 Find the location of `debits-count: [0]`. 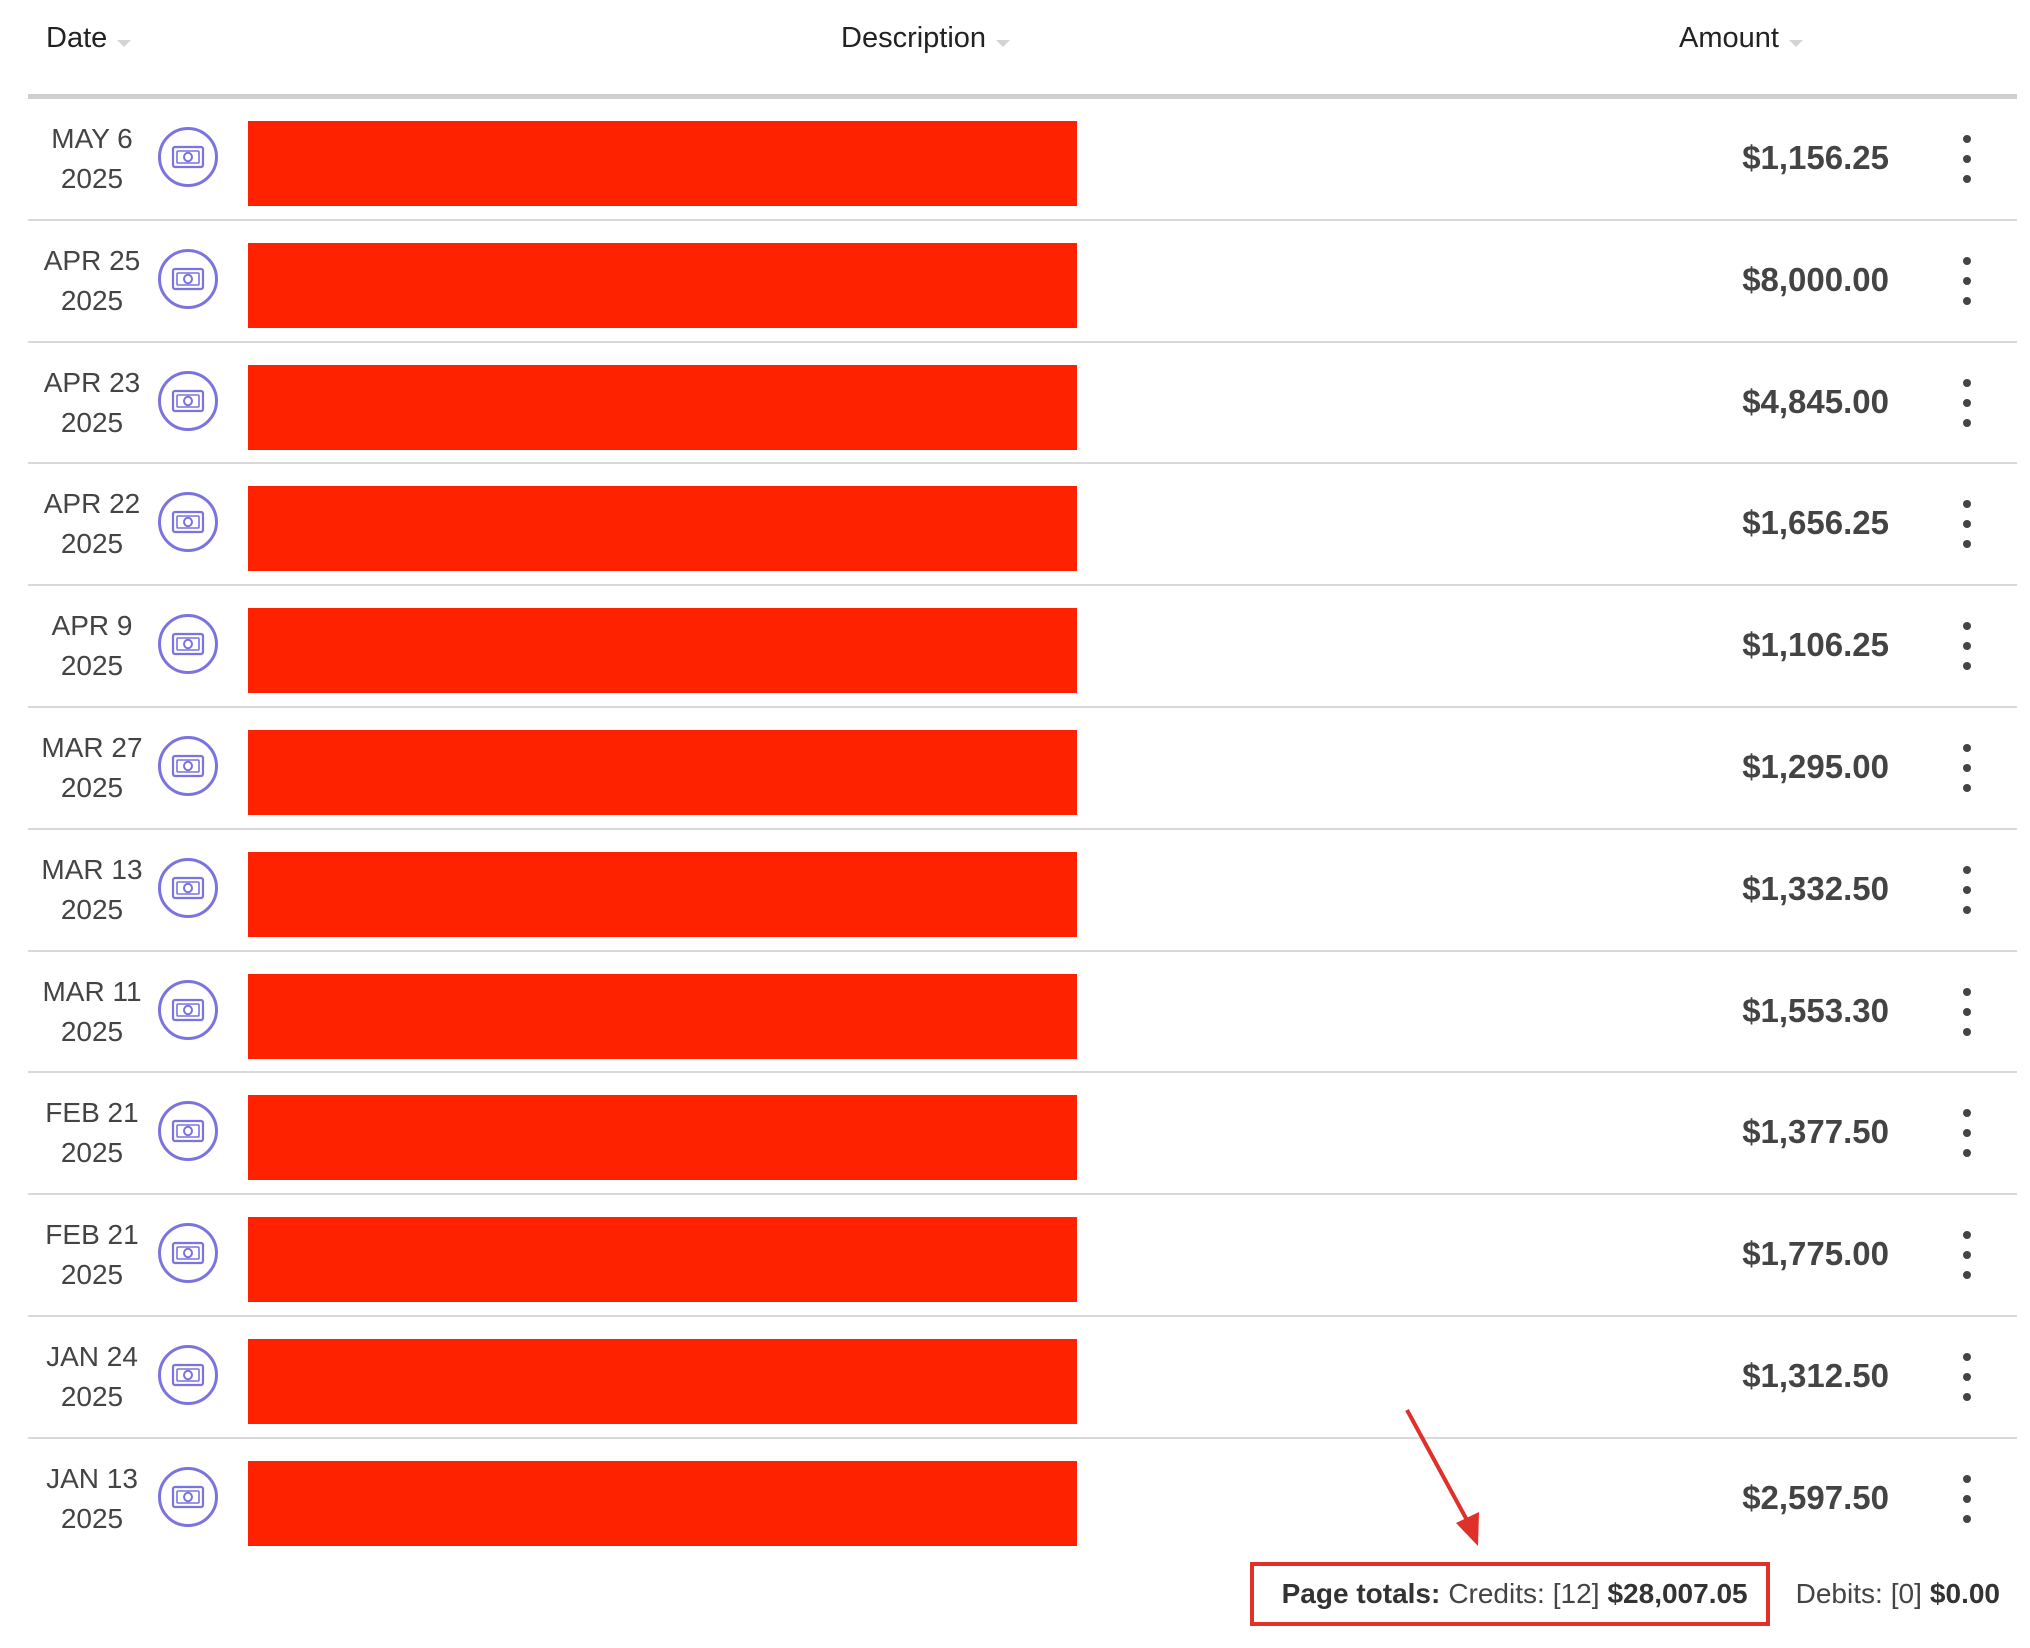

debits-count: [0] is located at coordinates (1906, 1593).